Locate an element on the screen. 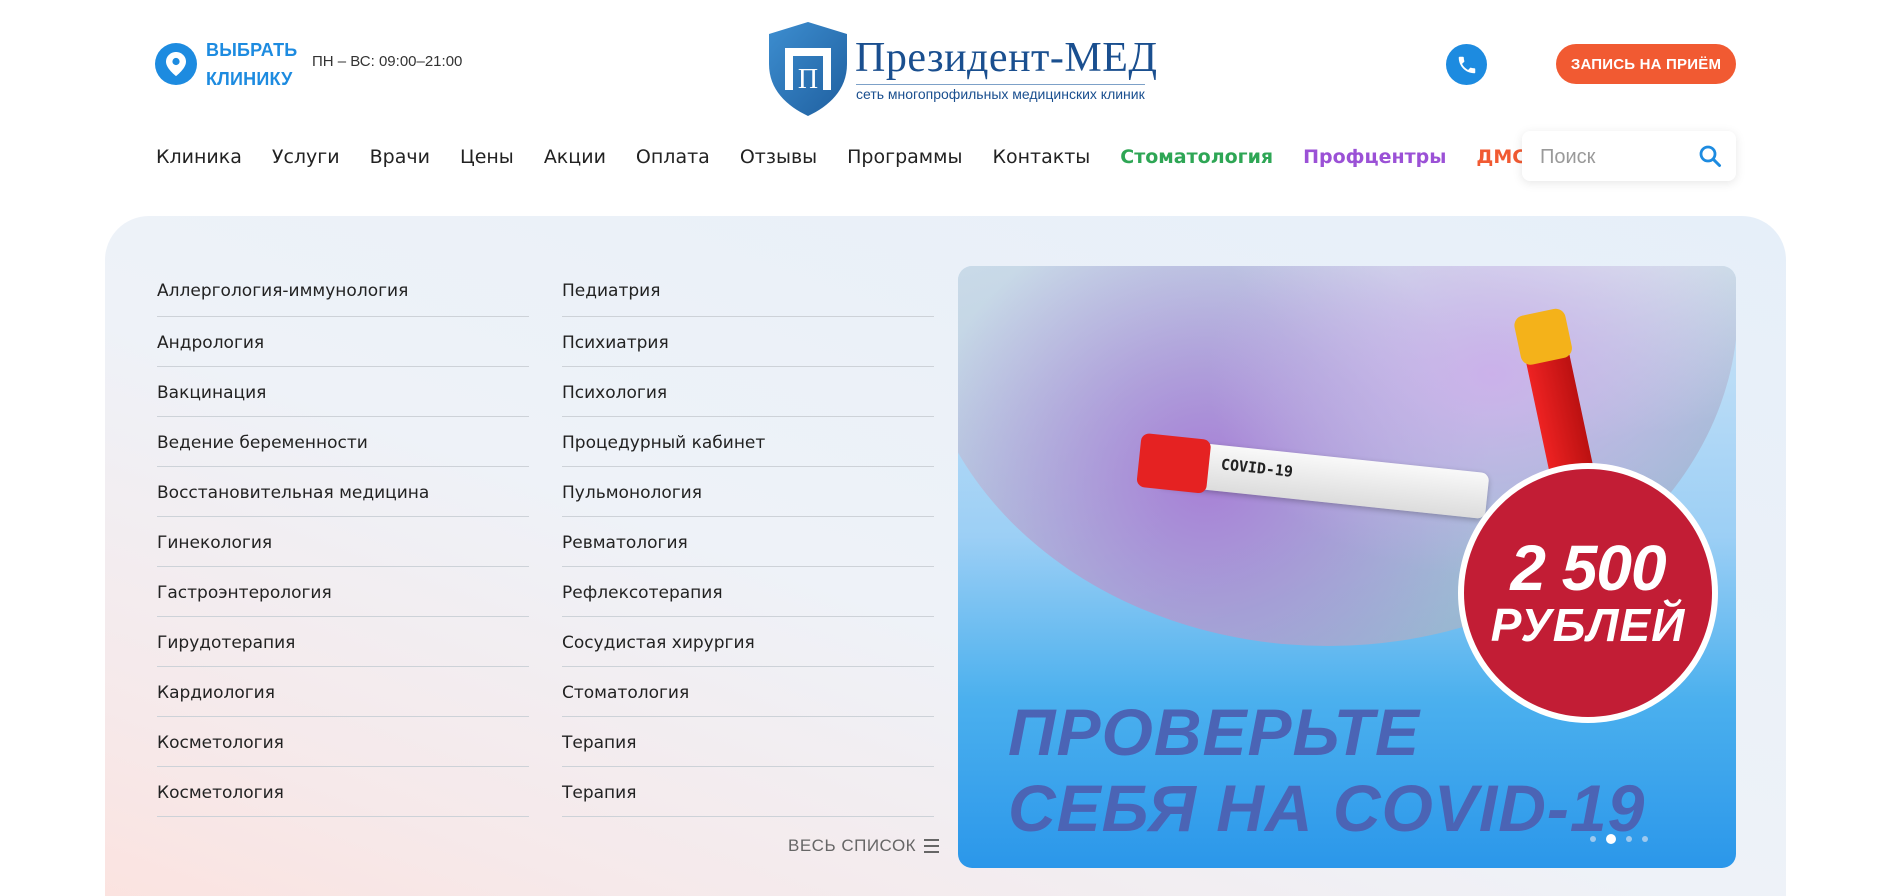  working-hours: ПН – ВС: 09:00–21:00 is located at coordinates (387, 61).